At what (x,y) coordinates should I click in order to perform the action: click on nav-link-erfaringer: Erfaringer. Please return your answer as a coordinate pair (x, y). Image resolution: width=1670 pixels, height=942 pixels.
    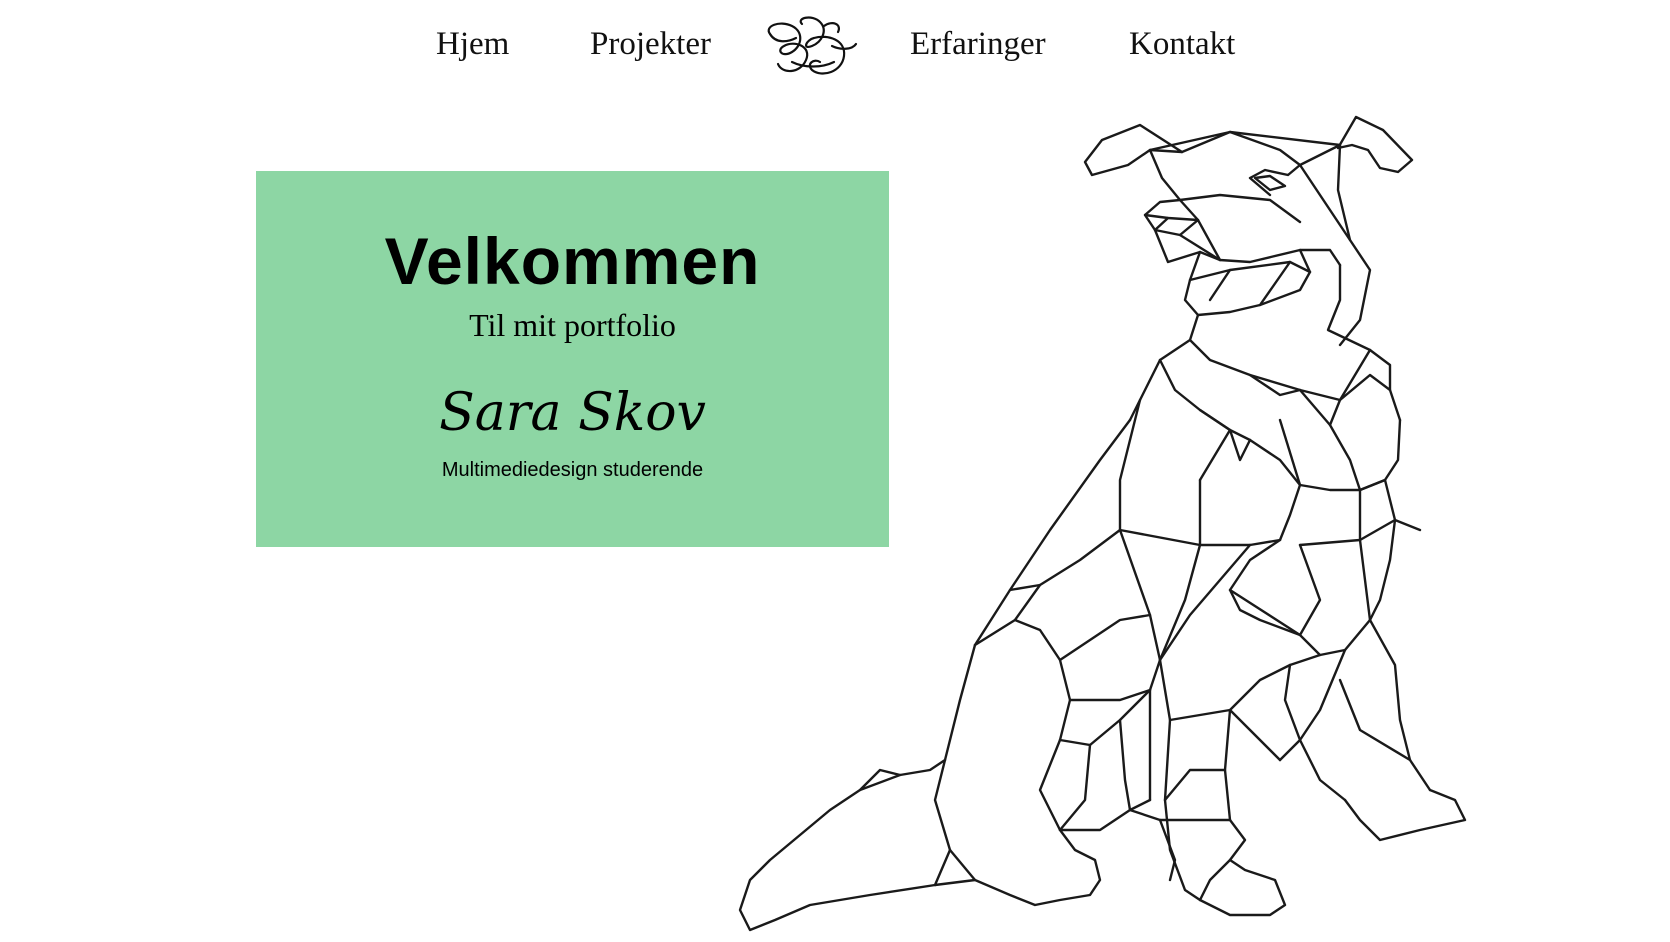
    Looking at the image, I should click on (978, 44).